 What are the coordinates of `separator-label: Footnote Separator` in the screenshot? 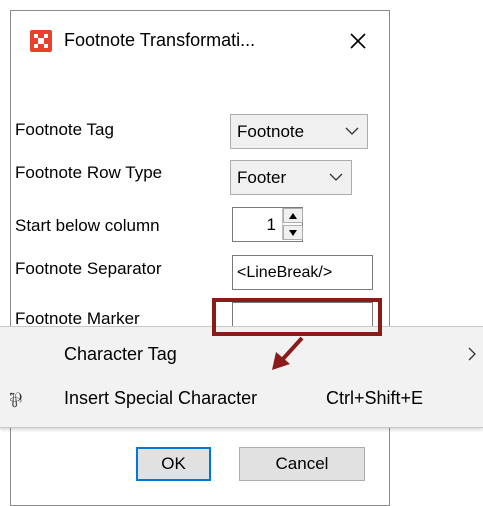 It's located at (88, 268).